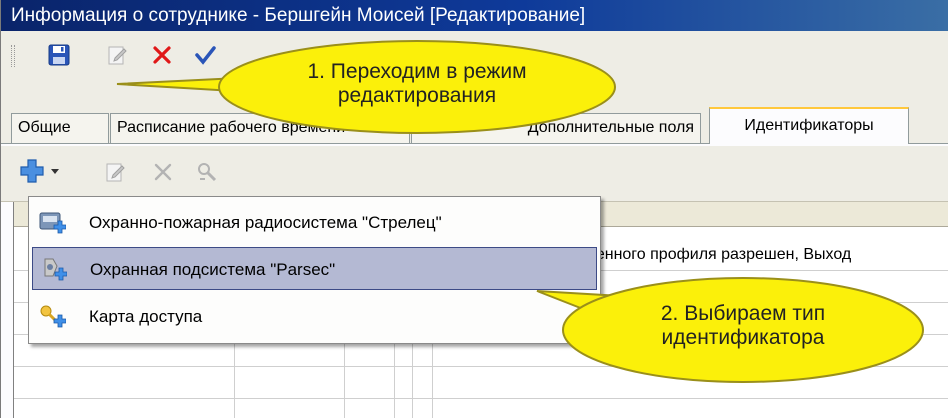  I want to click on callout-2-line1: 2. Выбираем тип, so click(743, 313).